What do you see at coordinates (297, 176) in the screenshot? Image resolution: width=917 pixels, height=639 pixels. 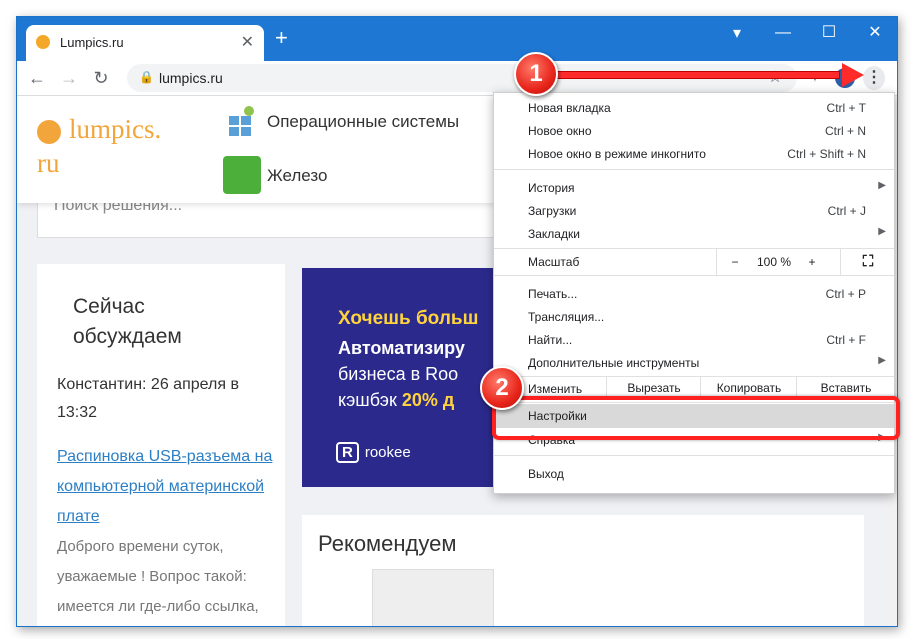 I see `category-hardware-link: Железо` at bounding box center [297, 176].